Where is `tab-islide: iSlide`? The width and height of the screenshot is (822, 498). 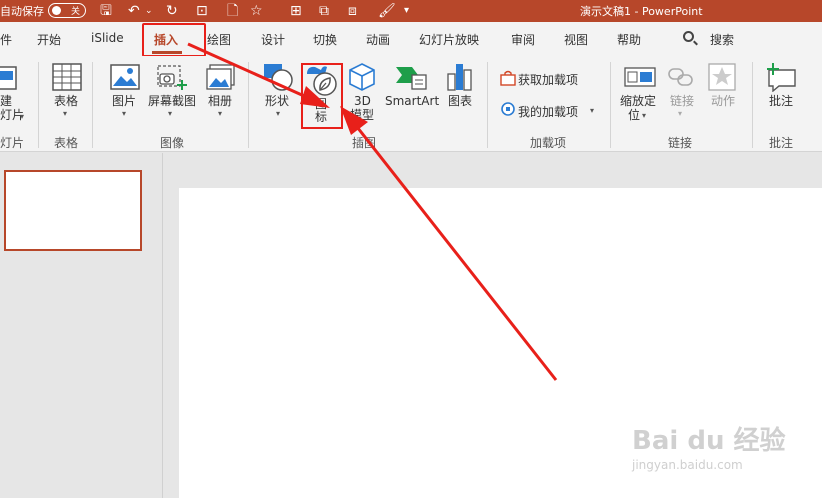 tab-islide: iSlide is located at coordinates (107, 38).